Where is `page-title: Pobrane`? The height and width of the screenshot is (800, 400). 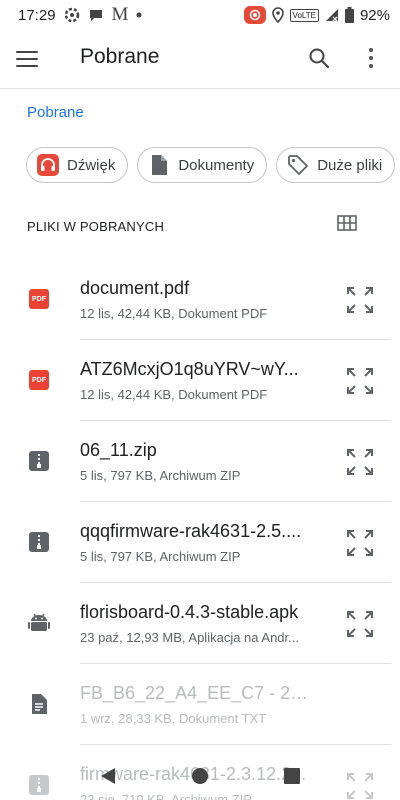
page-title: Pobrane is located at coordinates (120, 56).